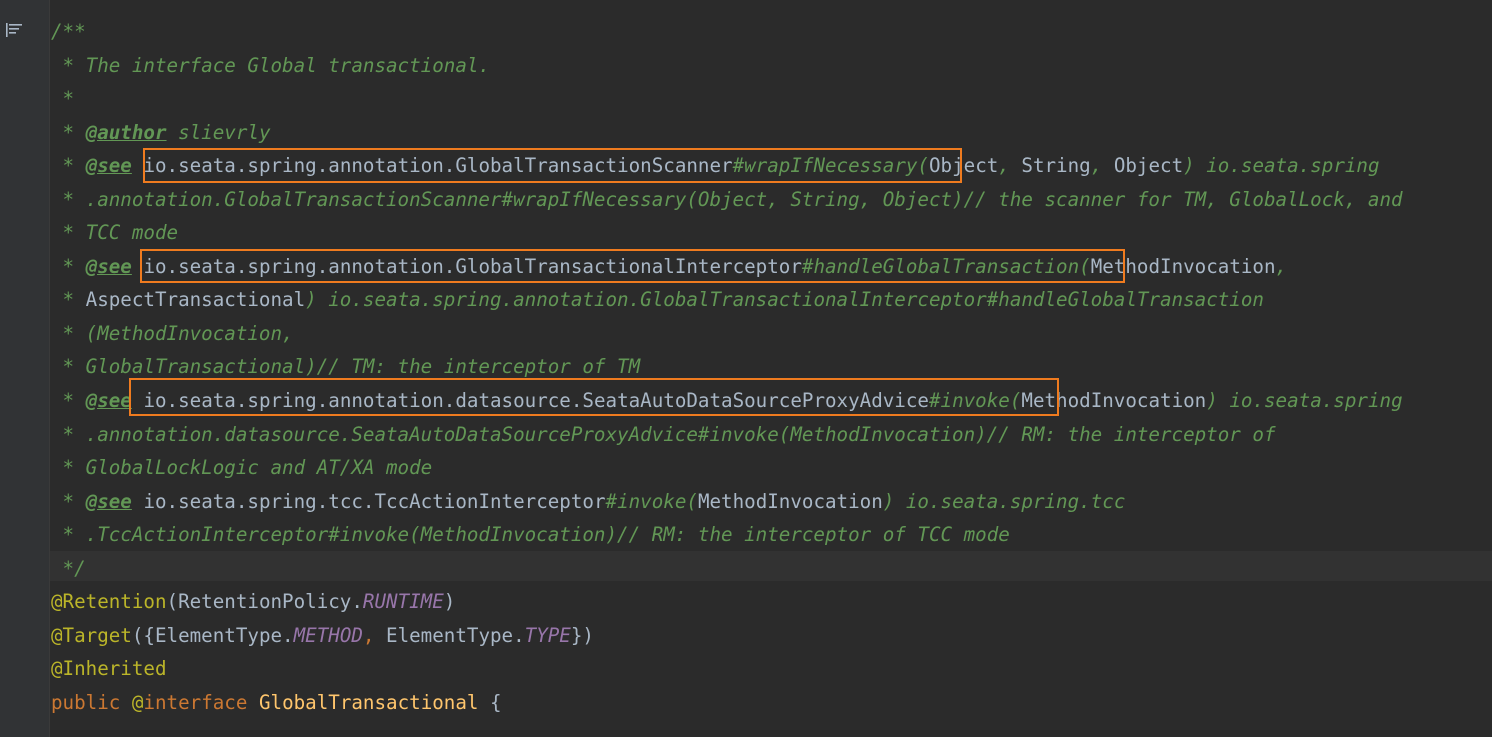 This screenshot has width=1492, height=737. I want to click on code-token: * (MethodInvocation,, so click(172, 333).